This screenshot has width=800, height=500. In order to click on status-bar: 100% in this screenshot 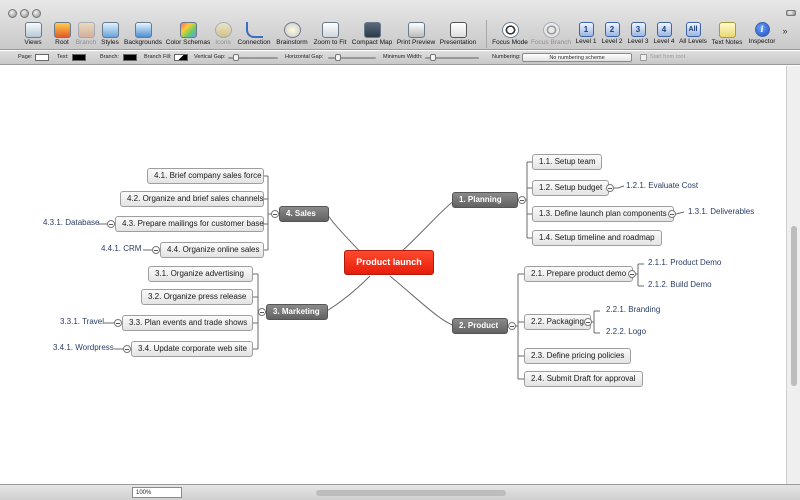, I will do `click(400, 492)`.